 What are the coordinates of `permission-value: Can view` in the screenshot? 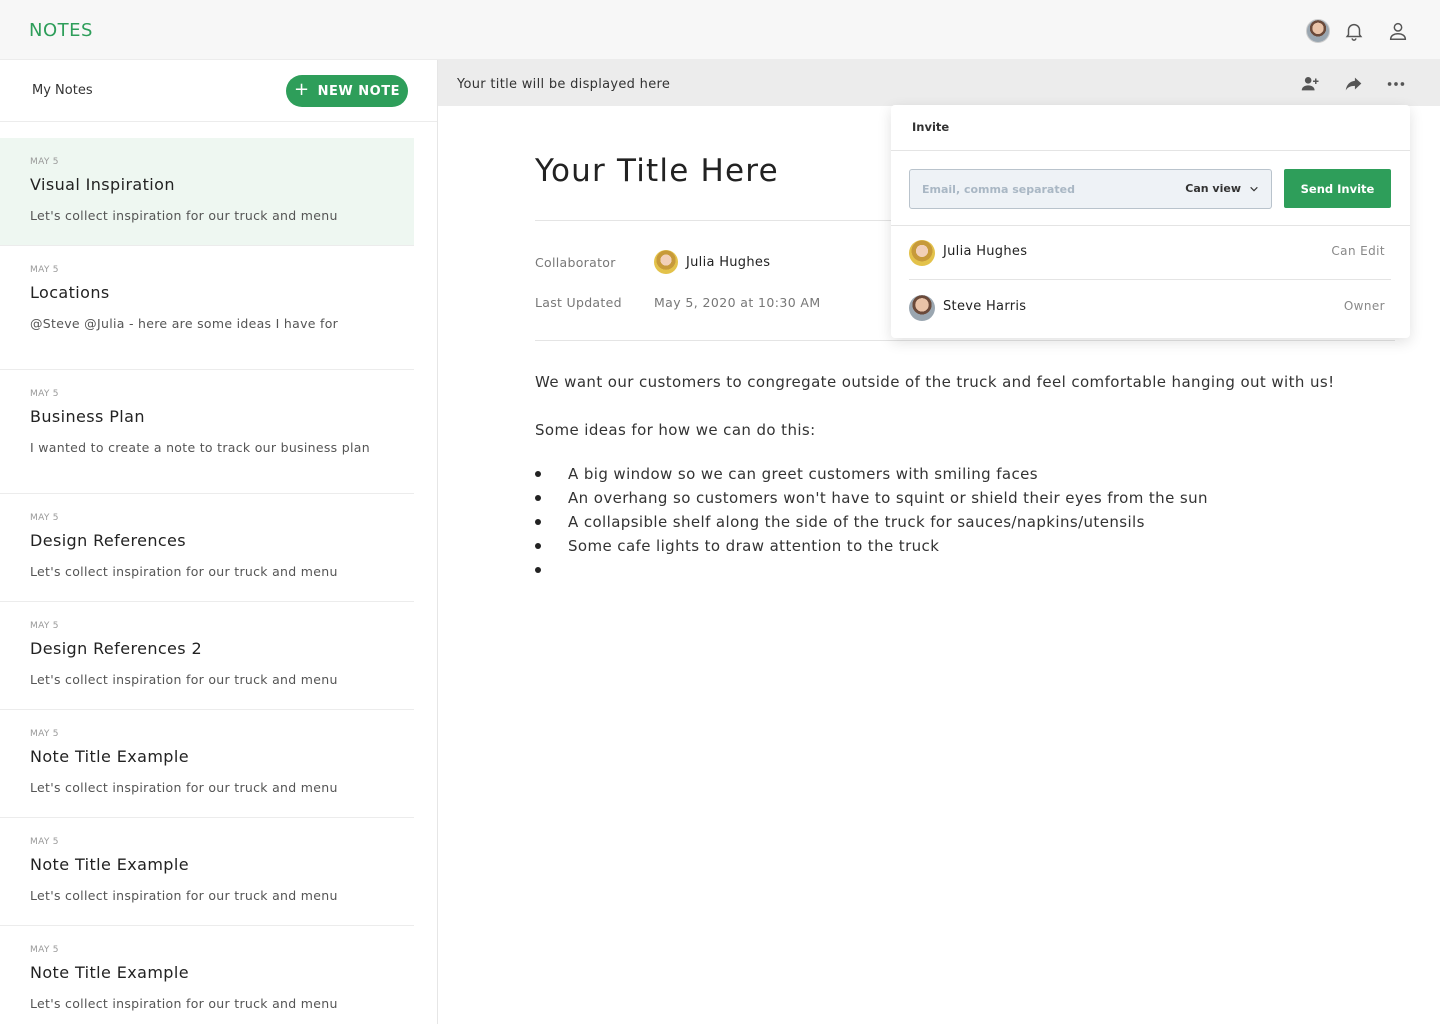 It's located at (1213, 188).